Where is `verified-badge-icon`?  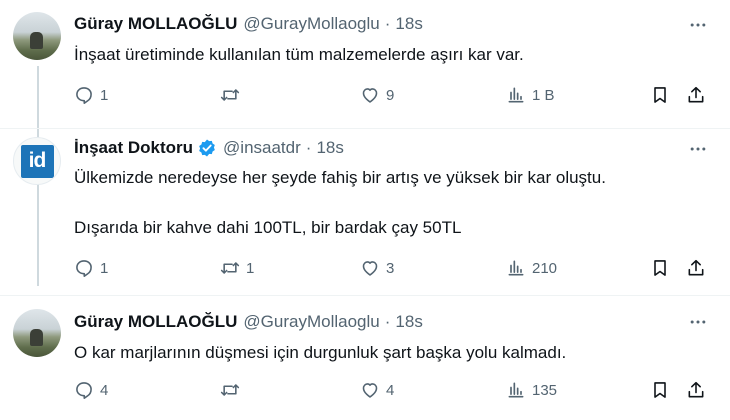 verified-badge-icon is located at coordinates (207, 148).